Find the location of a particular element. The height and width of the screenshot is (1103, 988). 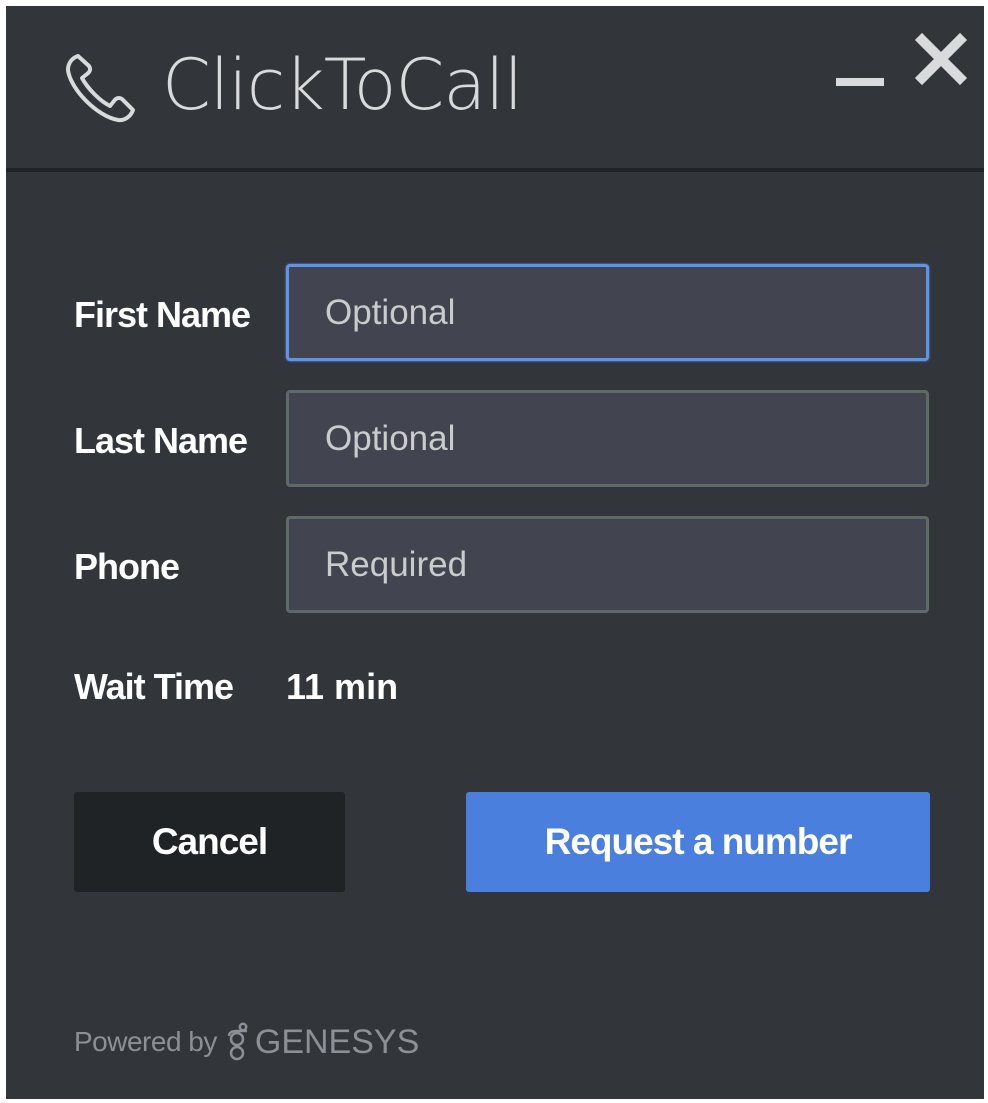

powered-by-footer: Powered by GENESYS is located at coordinates (246, 1042).